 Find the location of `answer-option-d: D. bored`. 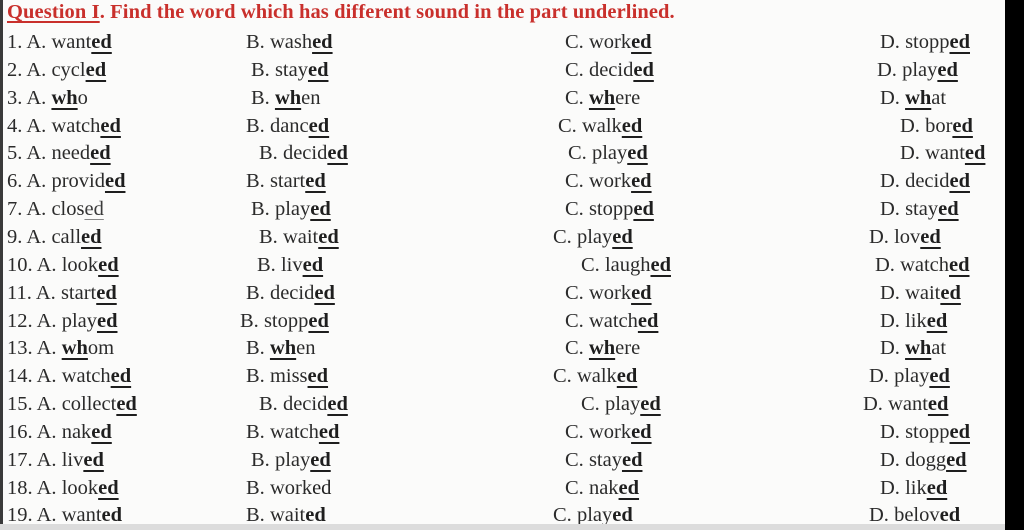

answer-option-d: D. bored is located at coordinates (936, 126).